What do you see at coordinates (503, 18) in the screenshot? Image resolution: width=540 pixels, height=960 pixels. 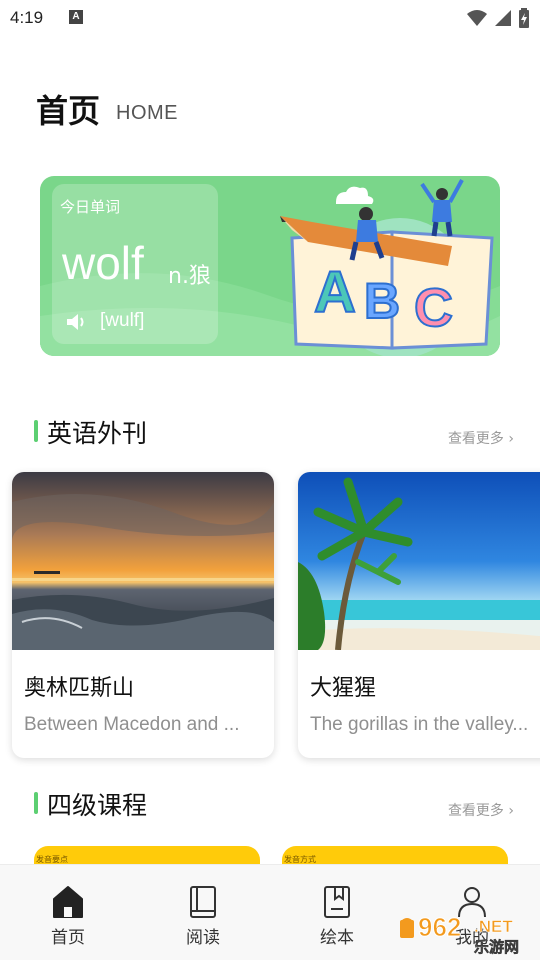 I see `signal-icon` at bounding box center [503, 18].